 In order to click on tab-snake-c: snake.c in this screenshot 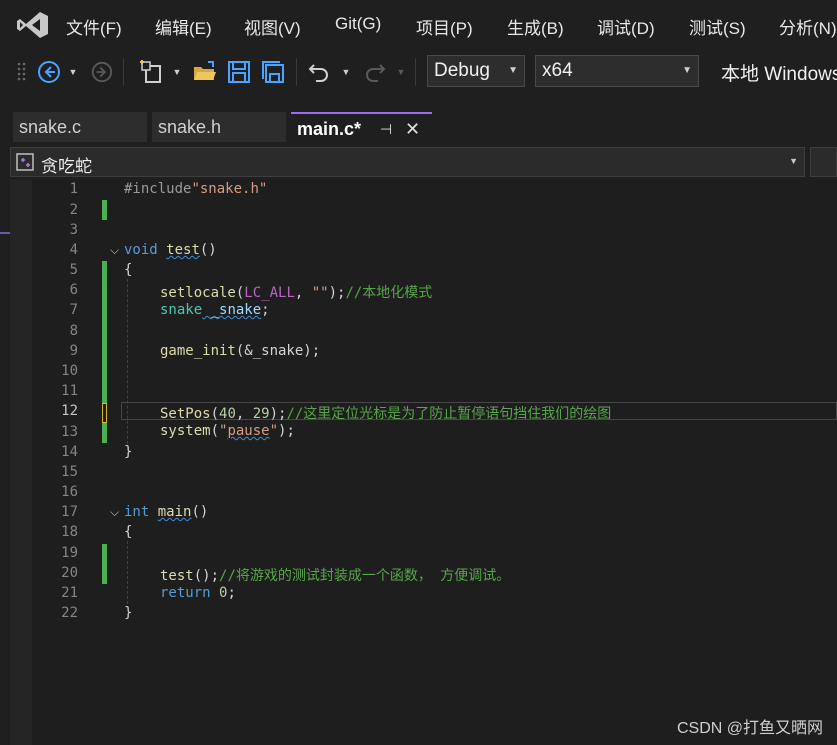, I will do `click(80, 127)`.